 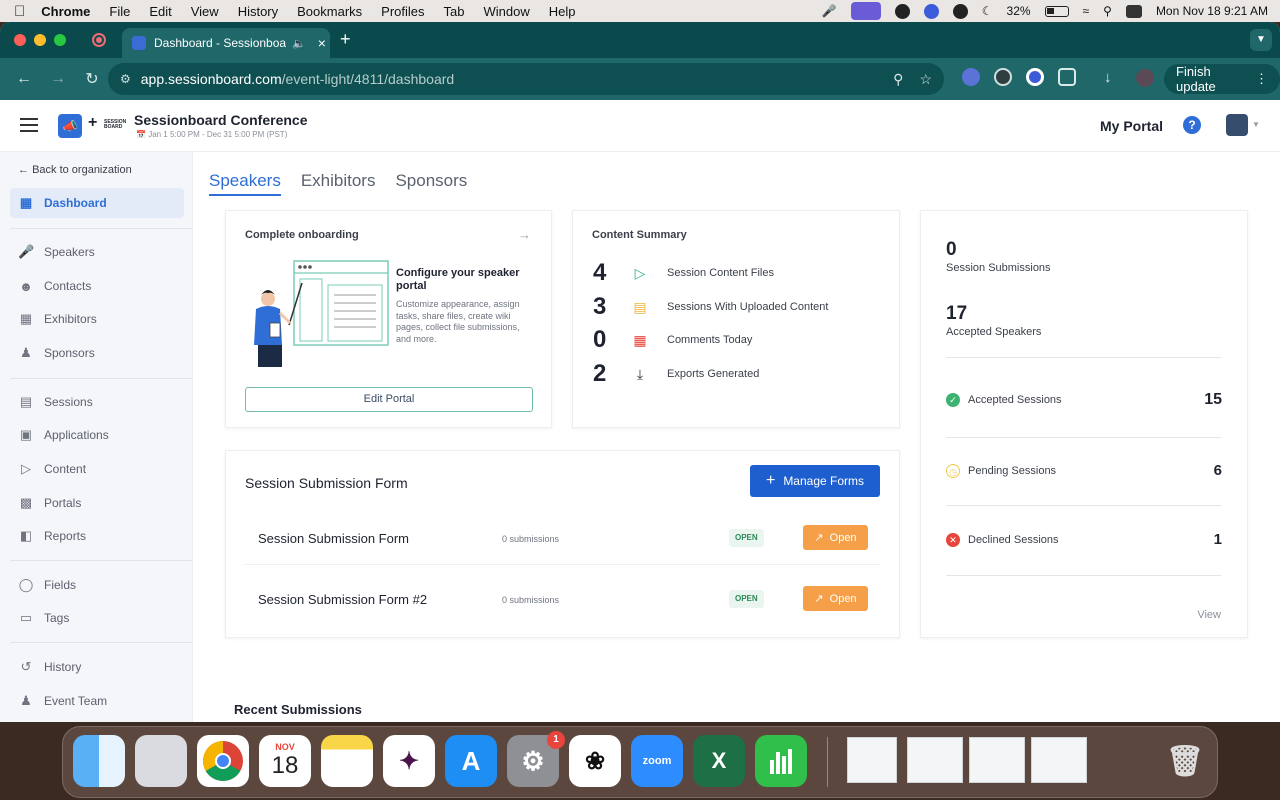 What do you see at coordinates (1035, 77) in the screenshot?
I see `record-extension-icon` at bounding box center [1035, 77].